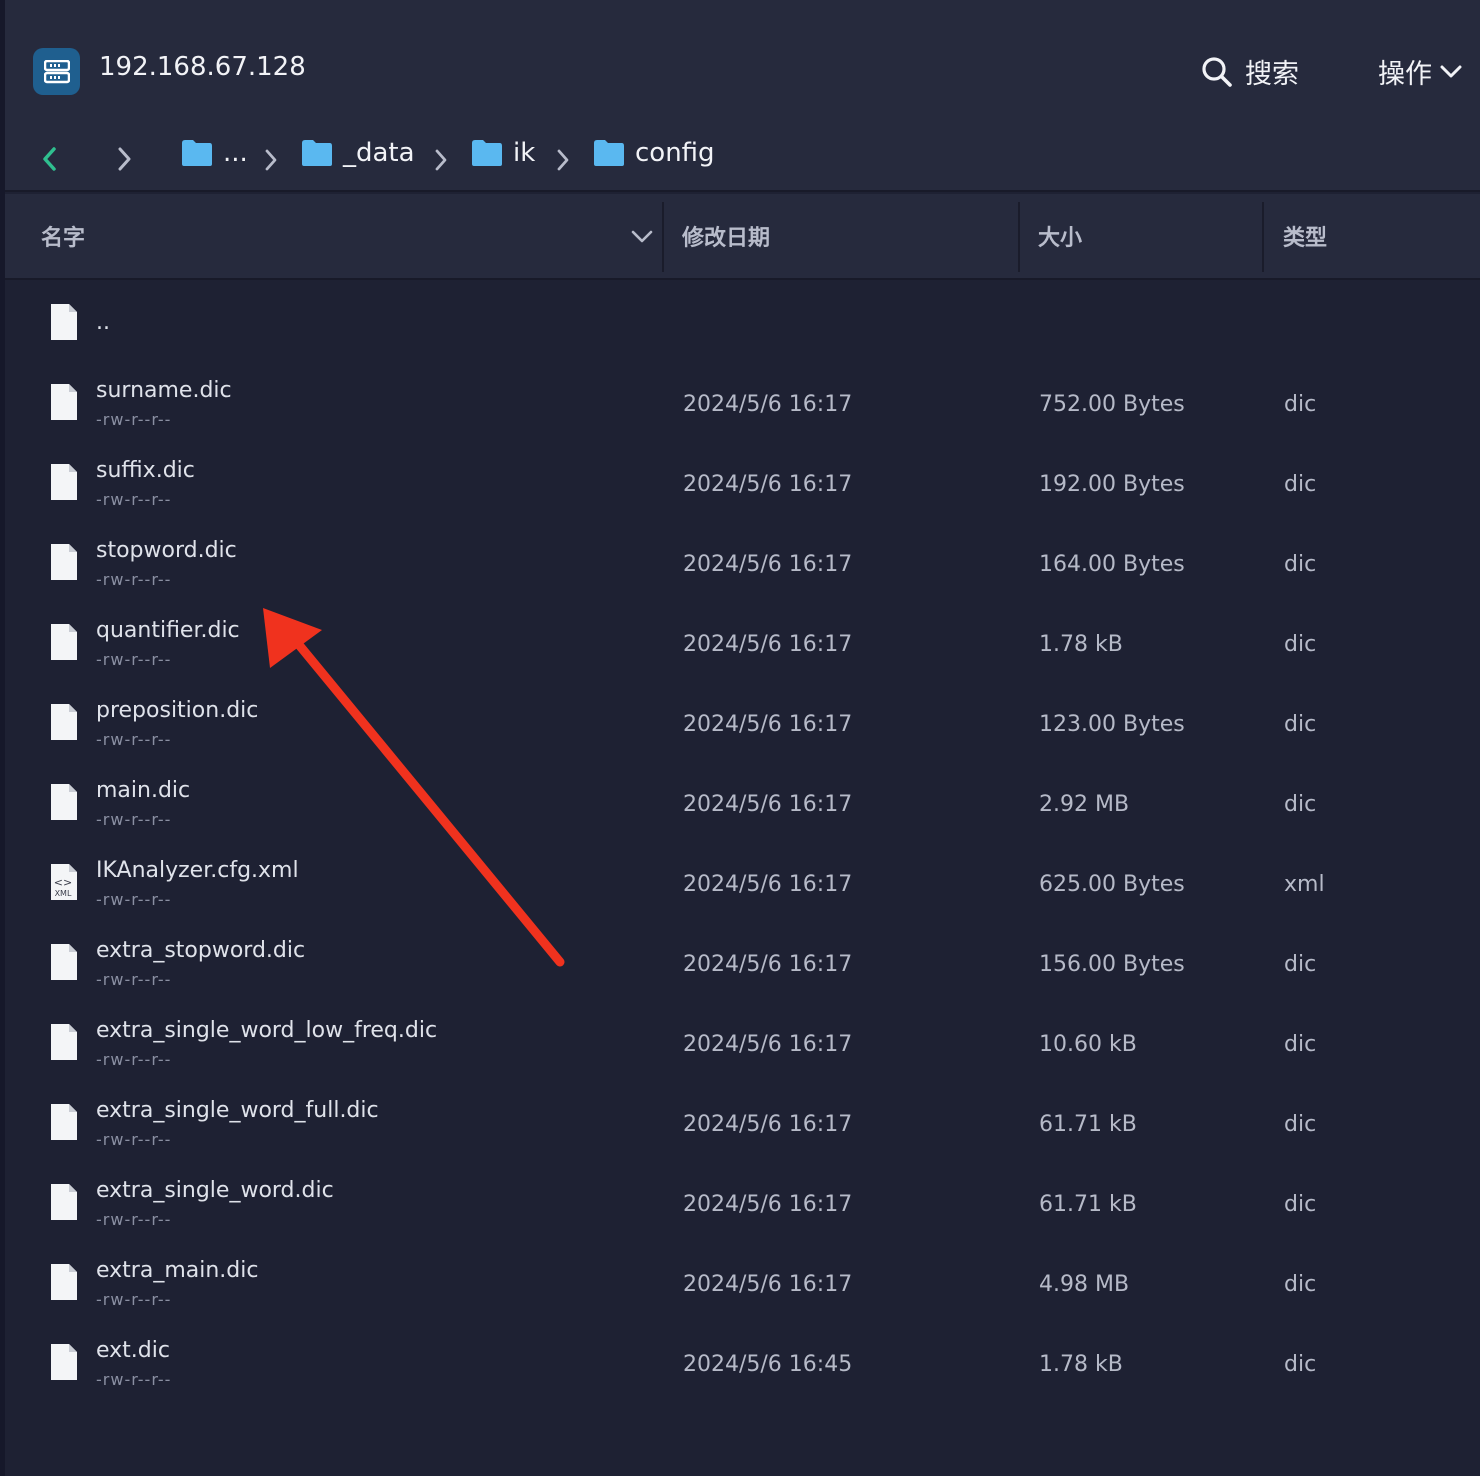 The image size is (1480, 1476). Describe the element at coordinates (642, 237) in the screenshot. I see `sort-chevron-down-icon` at that location.